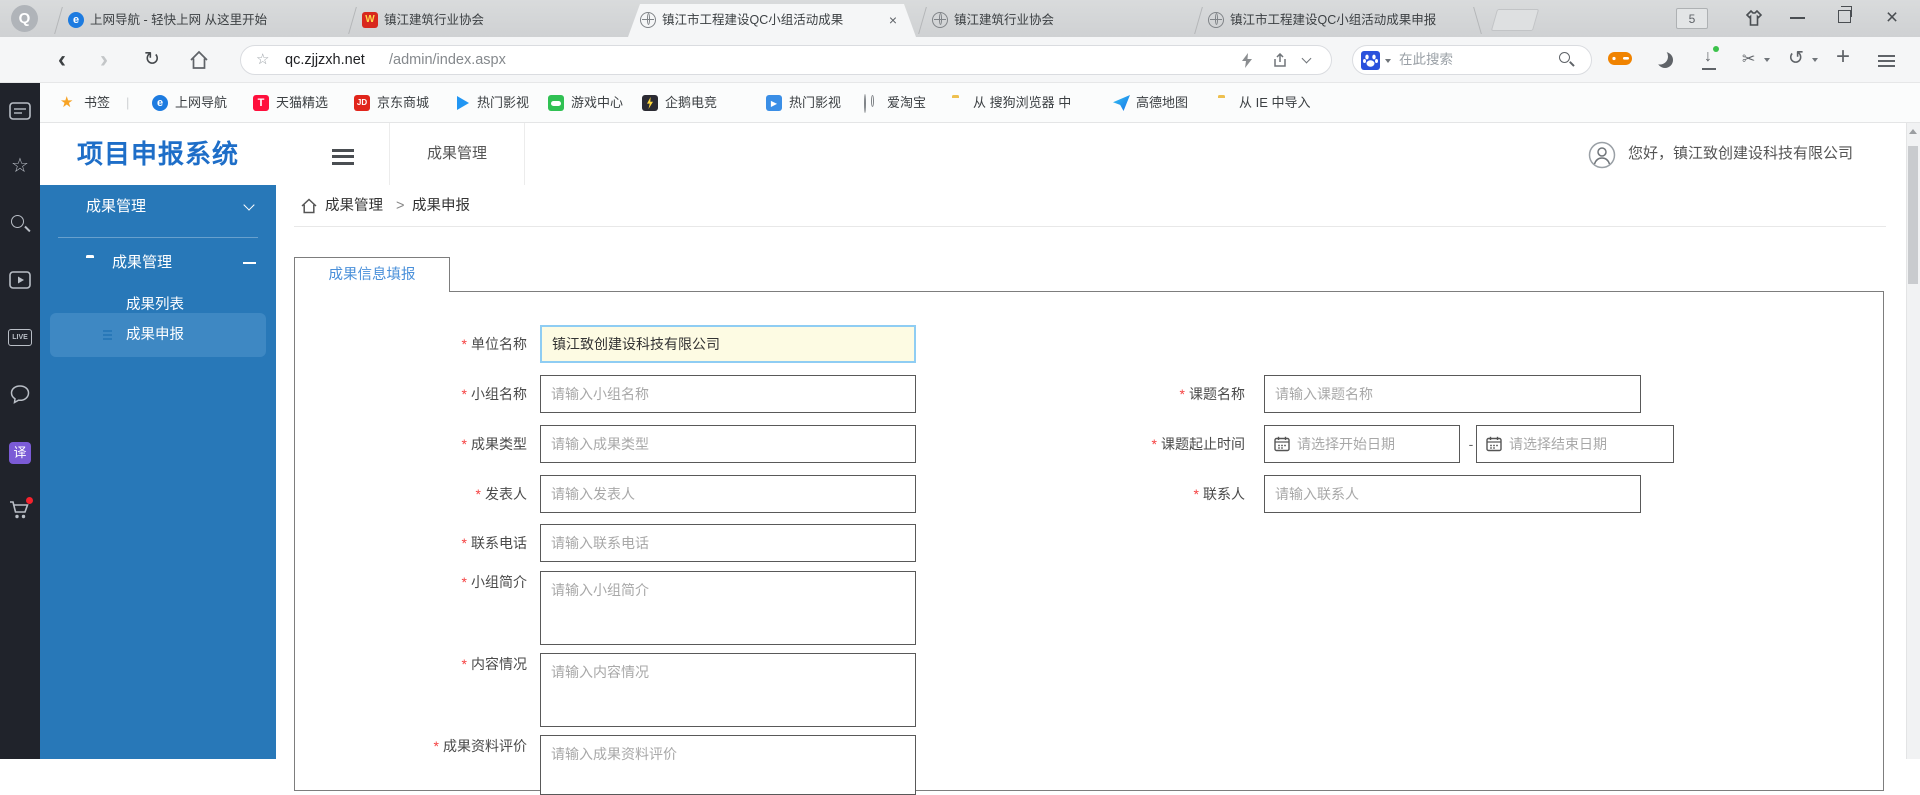 The width and height of the screenshot is (1920, 795). Describe the element at coordinates (650, 103) in the screenshot. I see `bookmark-icon-penguin` at that location.